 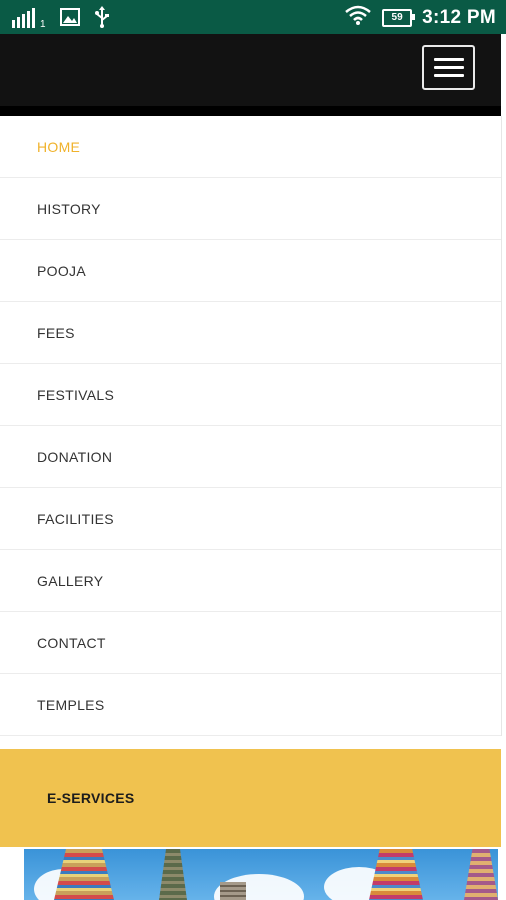 I want to click on wifi-icon, so click(x=358, y=17).